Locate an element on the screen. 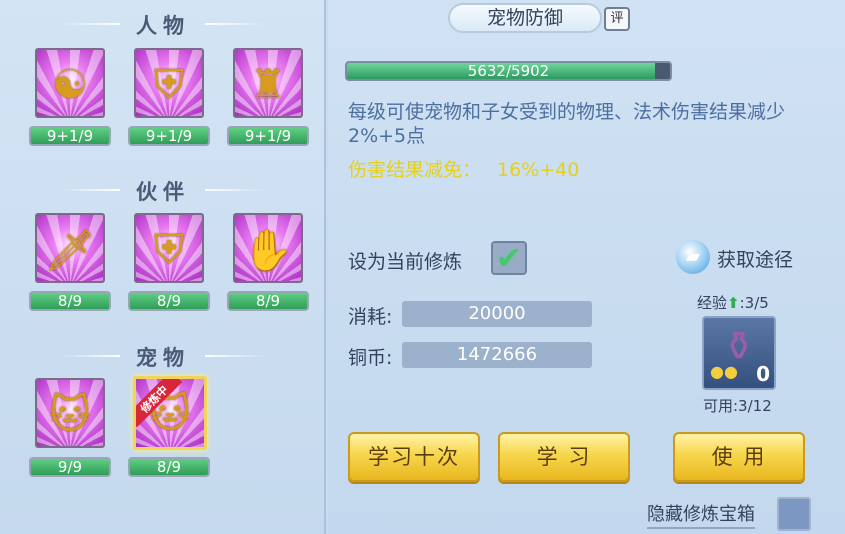  learn-ten-button: 学习十次 is located at coordinates (414, 457).